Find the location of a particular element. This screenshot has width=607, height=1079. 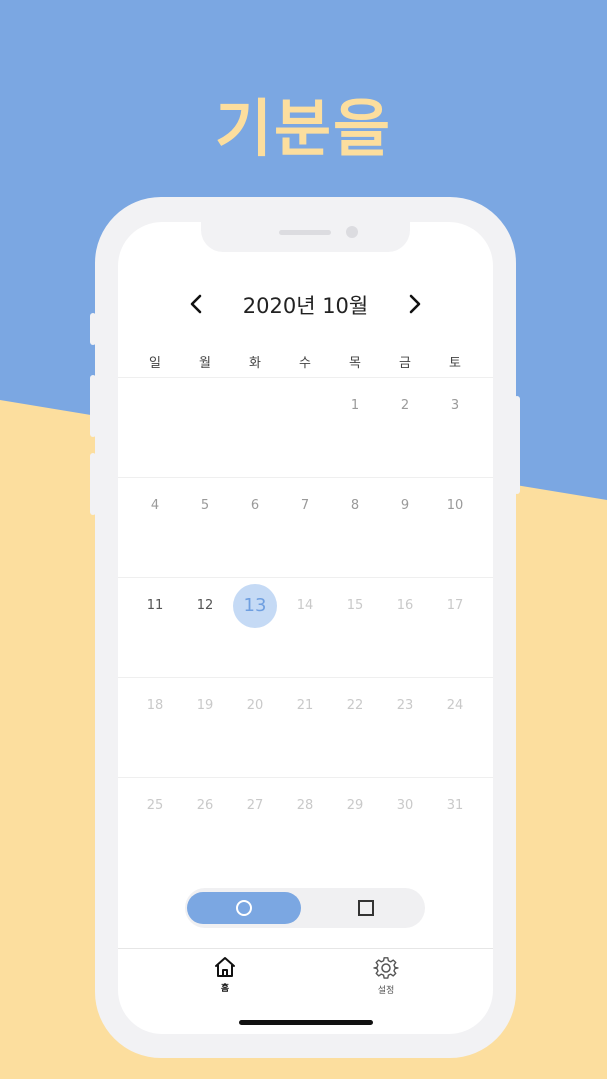

phone-notch is located at coordinates (305, 237).